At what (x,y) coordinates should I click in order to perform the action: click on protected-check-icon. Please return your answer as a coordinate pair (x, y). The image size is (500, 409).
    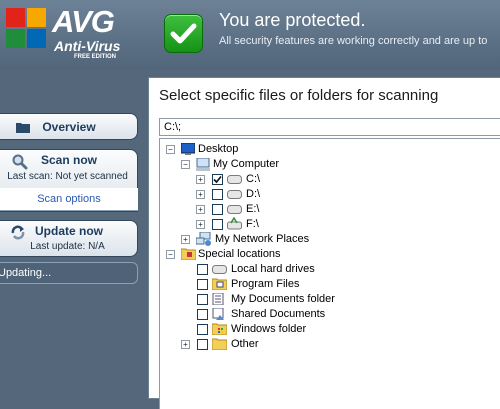
    Looking at the image, I should click on (183, 33).